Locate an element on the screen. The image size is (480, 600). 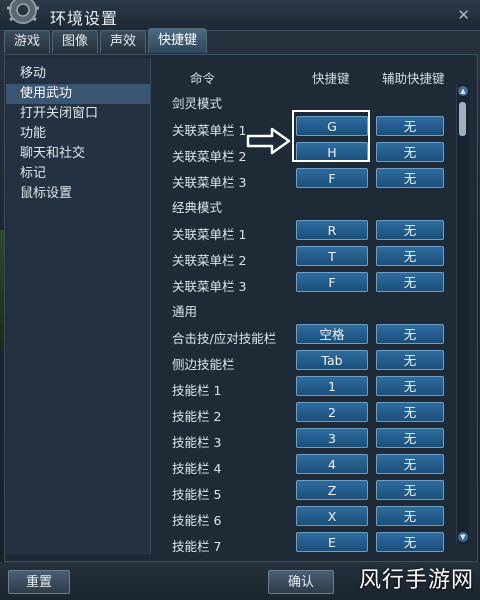
title-bar: 环境设置 ✕ is located at coordinates (240, 15).